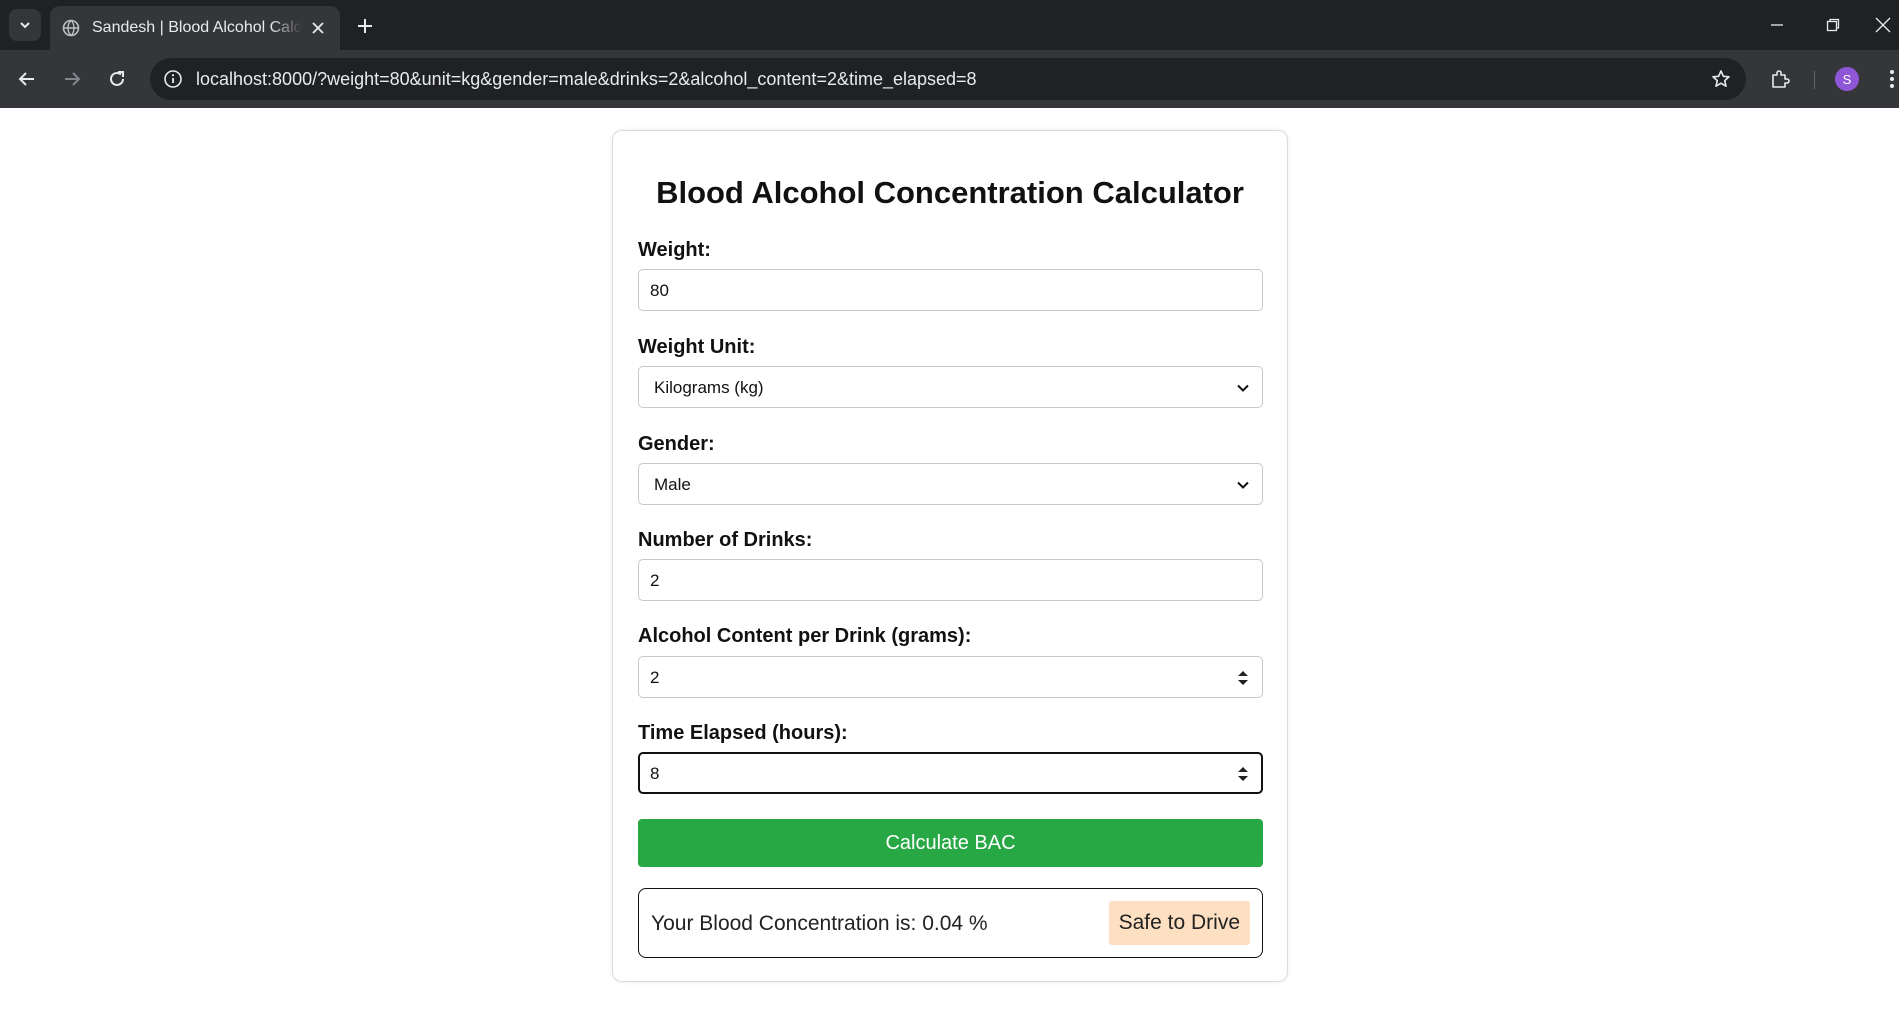 The image size is (1899, 1020). What do you see at coordinates (950, 192) in the screenshot?
I see `page-title: Blood Alcohol Concentration Calculator` at bounding box center [950, 192].